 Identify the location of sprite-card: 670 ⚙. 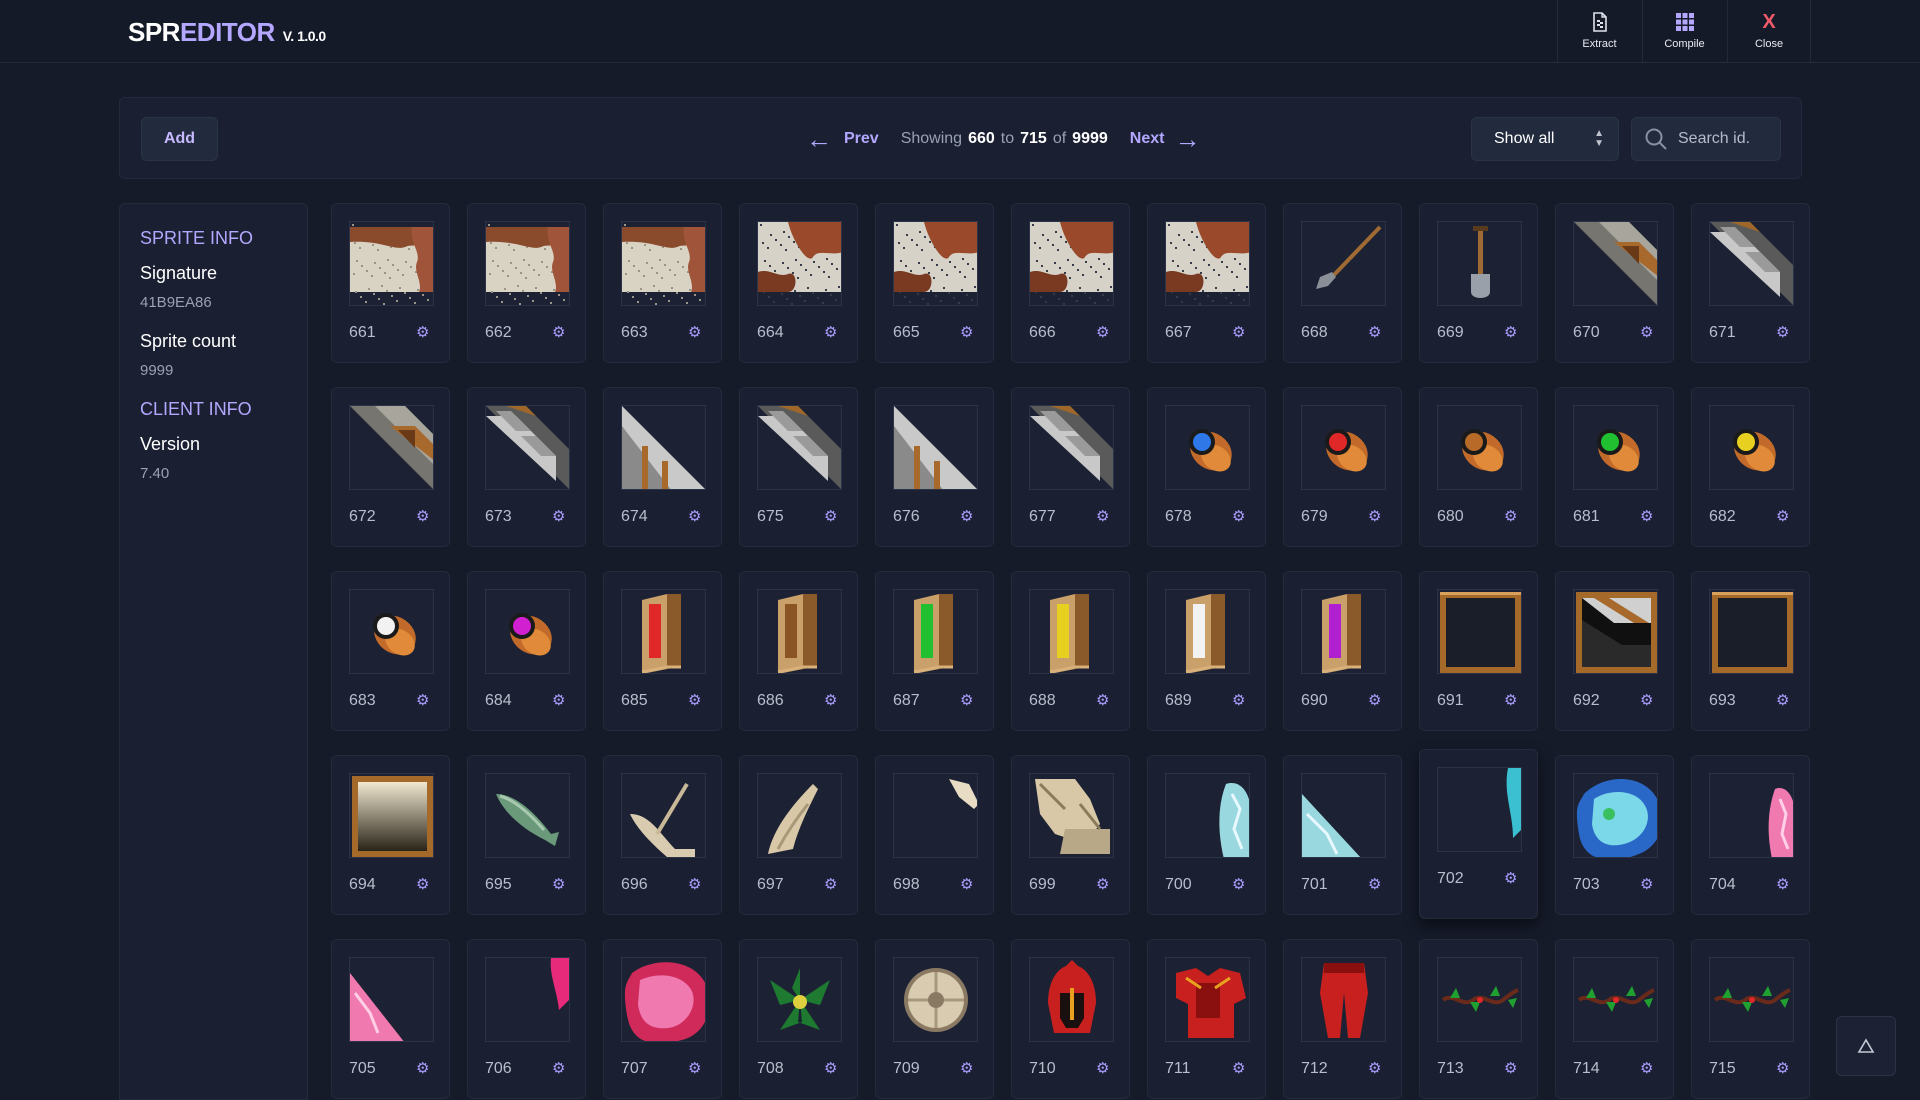
(1614, 283).